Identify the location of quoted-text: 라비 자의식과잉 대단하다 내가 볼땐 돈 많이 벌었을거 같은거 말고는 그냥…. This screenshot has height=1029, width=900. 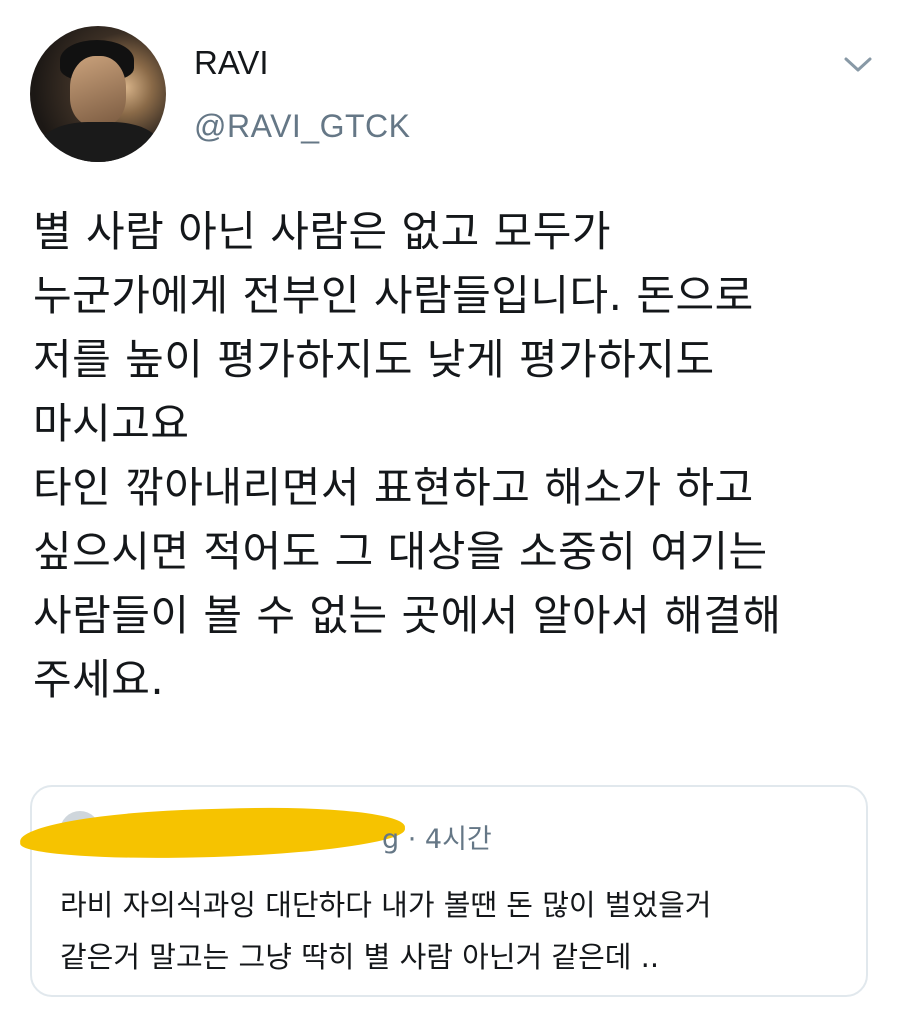
(386, 931).